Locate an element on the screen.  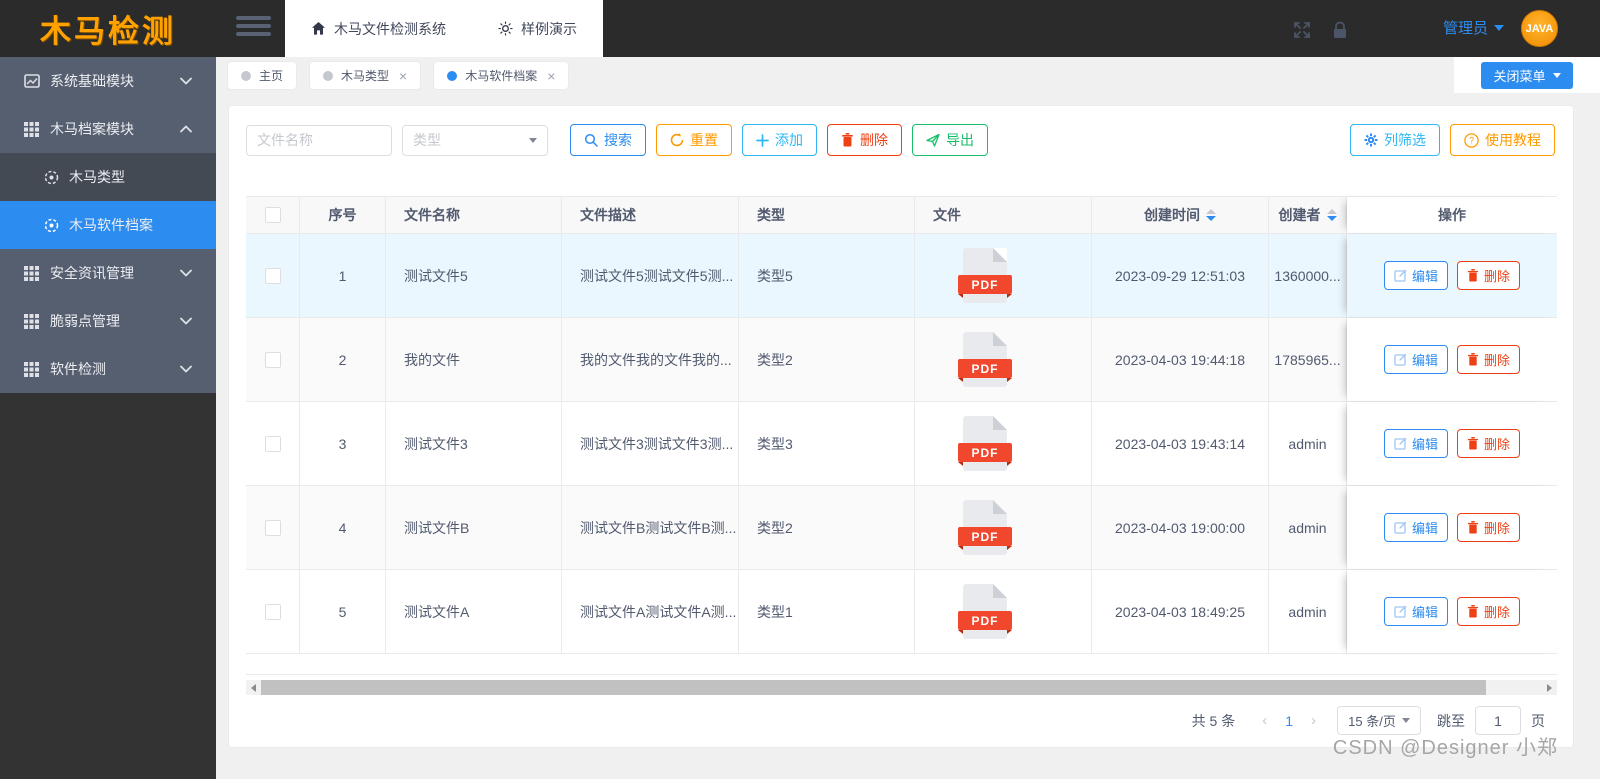
sidebar-item-trojan-software-archive: 木马软件档案 is located at coordinates (108, 225).